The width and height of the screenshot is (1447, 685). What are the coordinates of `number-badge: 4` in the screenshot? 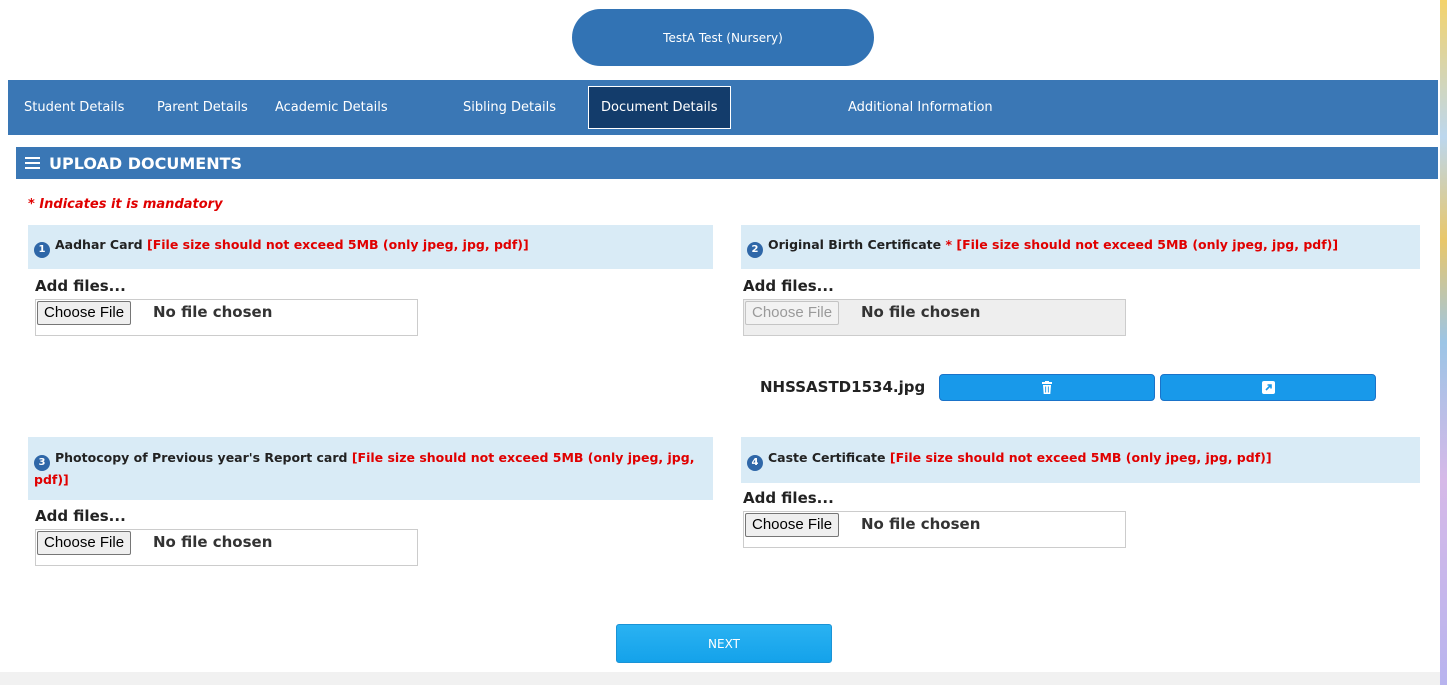 It's located at (755, 462).